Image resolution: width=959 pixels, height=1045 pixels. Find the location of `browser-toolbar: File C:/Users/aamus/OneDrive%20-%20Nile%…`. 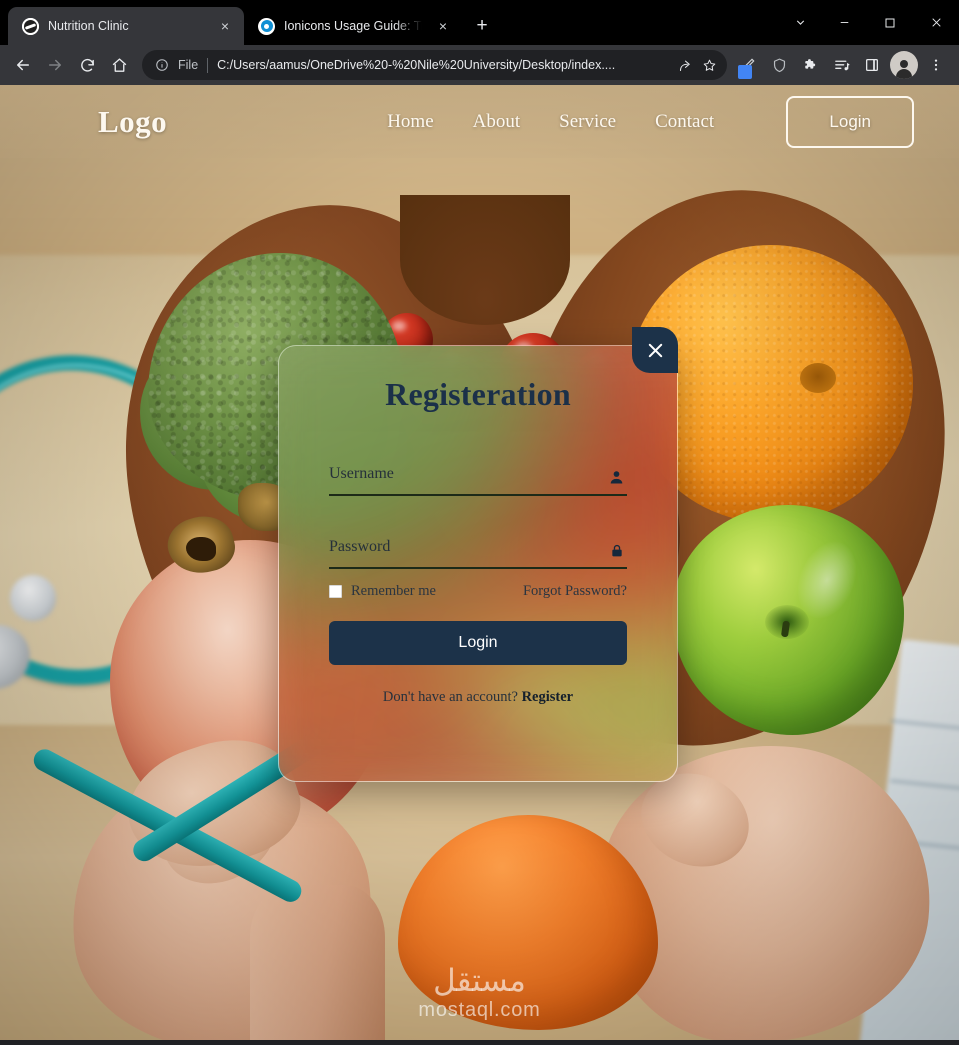

browser-toolbar: File C:/Users/aamus/OneDrive%20-%20Nile%… is located at coordinates (479, 65).